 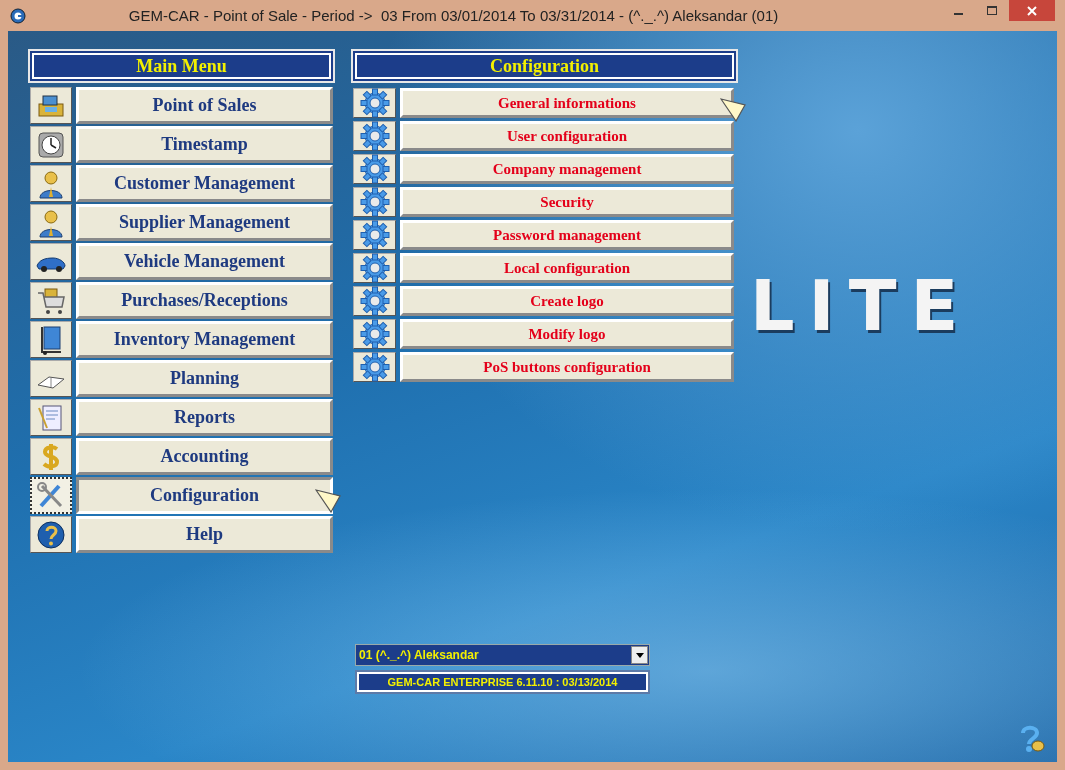 What do you see at coordinates (204, 534) in the screenshot?
I see `main-menu-button: Help` at bounding box center [204, 534].